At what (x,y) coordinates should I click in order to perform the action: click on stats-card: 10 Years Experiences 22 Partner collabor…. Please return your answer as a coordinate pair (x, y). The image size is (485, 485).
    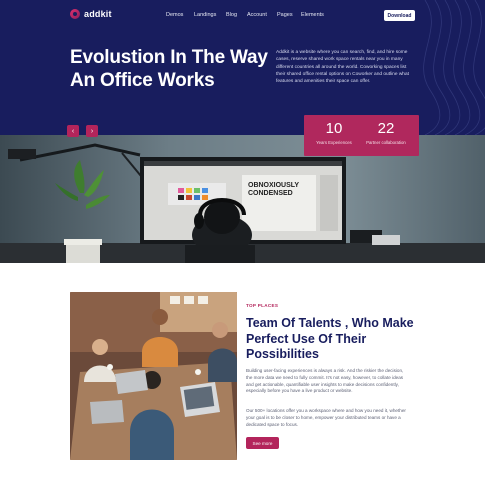
    Looking at the image, I should click on (361, 135).